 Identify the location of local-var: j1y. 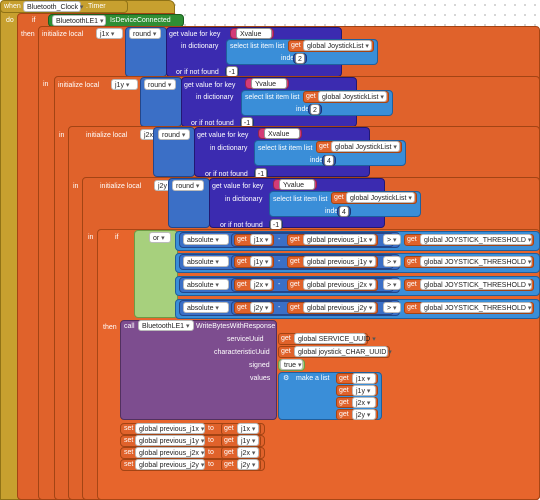
(261, 261).